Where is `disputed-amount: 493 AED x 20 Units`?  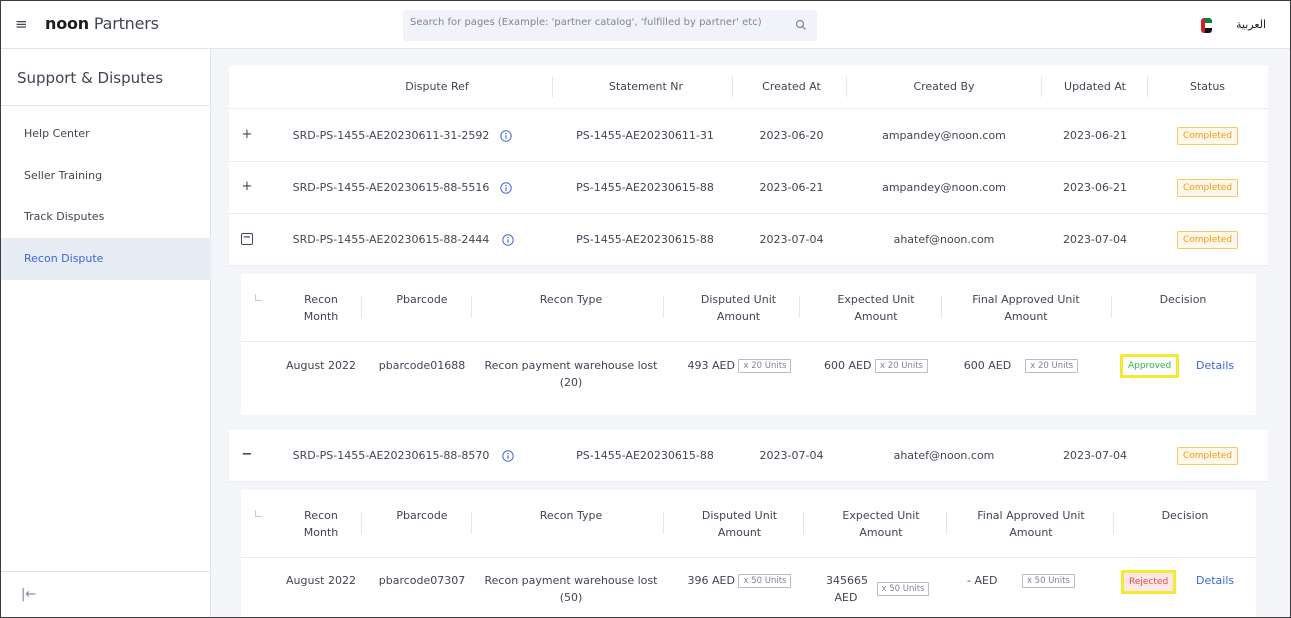 disputed-amount: 493 AED x 20 Units is located at coordinates (739, 365).